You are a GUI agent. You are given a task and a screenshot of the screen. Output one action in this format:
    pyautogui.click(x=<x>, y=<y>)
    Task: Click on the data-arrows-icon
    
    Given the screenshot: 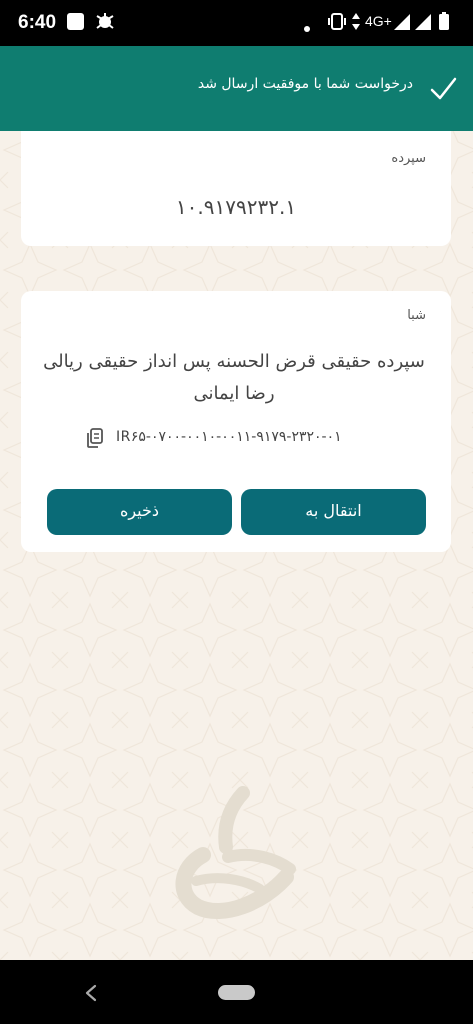 What is the action you would take?
    pyautogui.click(x=356, y=23)
    